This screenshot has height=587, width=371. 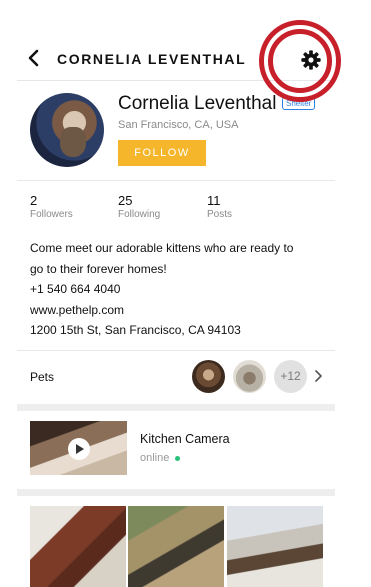 I want to click on stat-value: 2, so click(x=34, y=200).